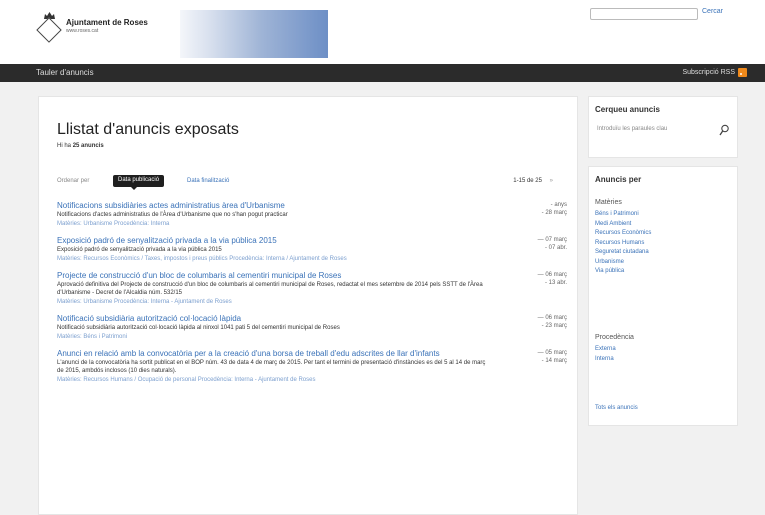 The width and height of the screenshot is (765, 515). I want to click on navbar: Tauler d'anuncis Subscripció RSS, so click(382, 73).